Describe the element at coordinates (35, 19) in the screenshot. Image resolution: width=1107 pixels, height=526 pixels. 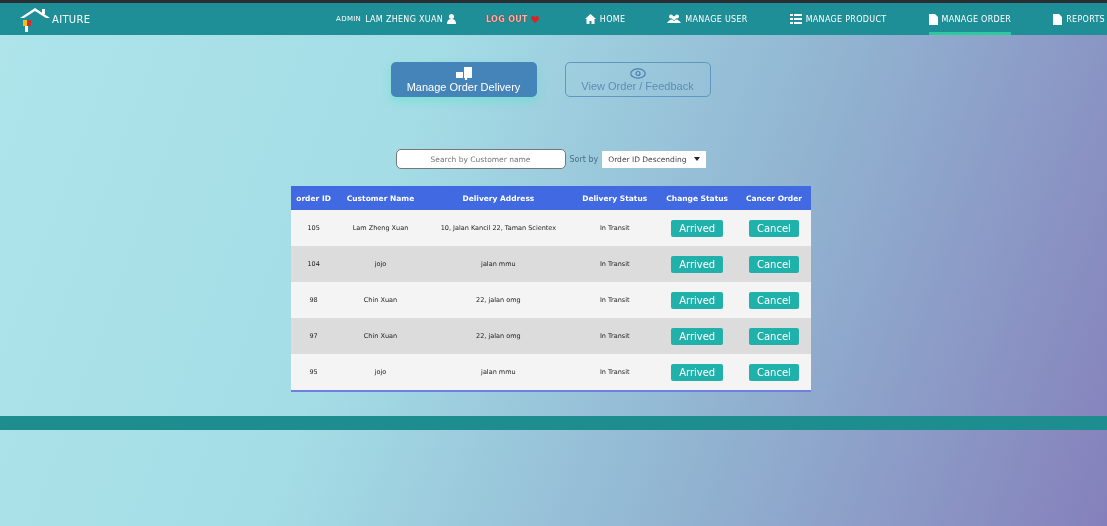
I see `house-logo-icon` at that location.